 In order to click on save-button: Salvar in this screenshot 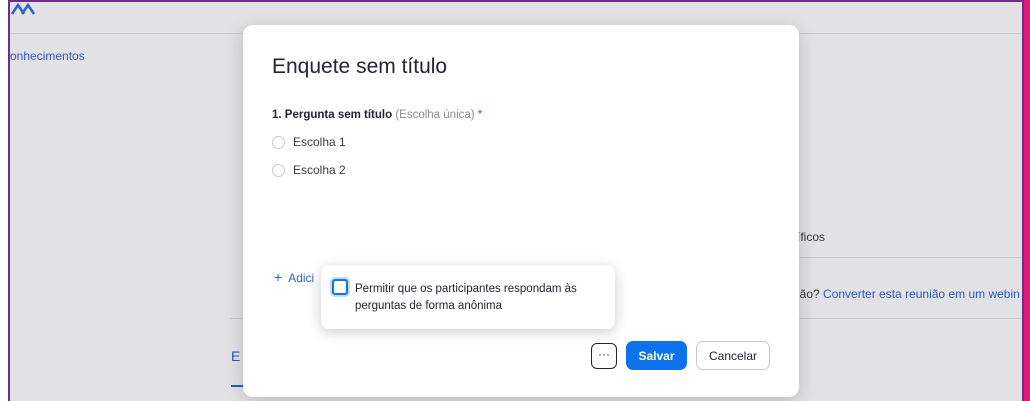, I will do `click(656, 355)`.